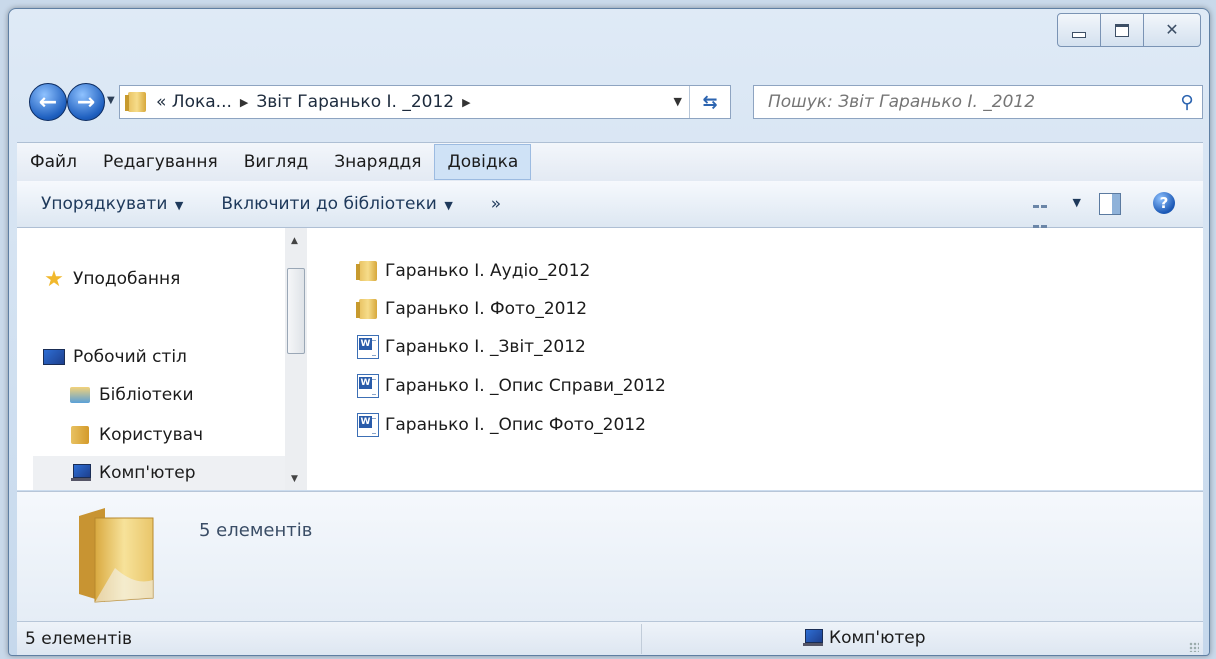  I want to click on status-divider, so click(641, 639).